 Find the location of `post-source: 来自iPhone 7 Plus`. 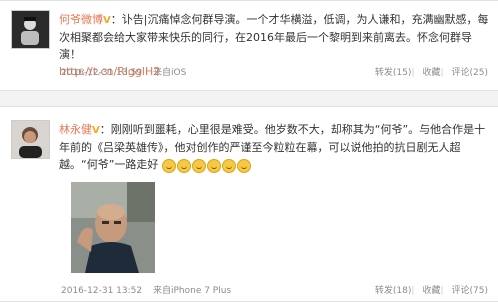

post-source: 来自iPhone 7 Plus is located at coordinates (192, 291).